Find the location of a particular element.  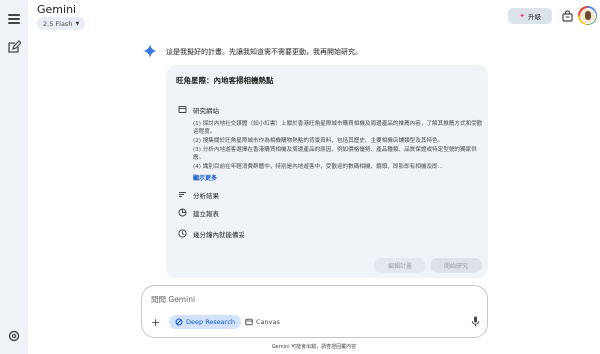

menu-icon is located at coordinates (14, 19).